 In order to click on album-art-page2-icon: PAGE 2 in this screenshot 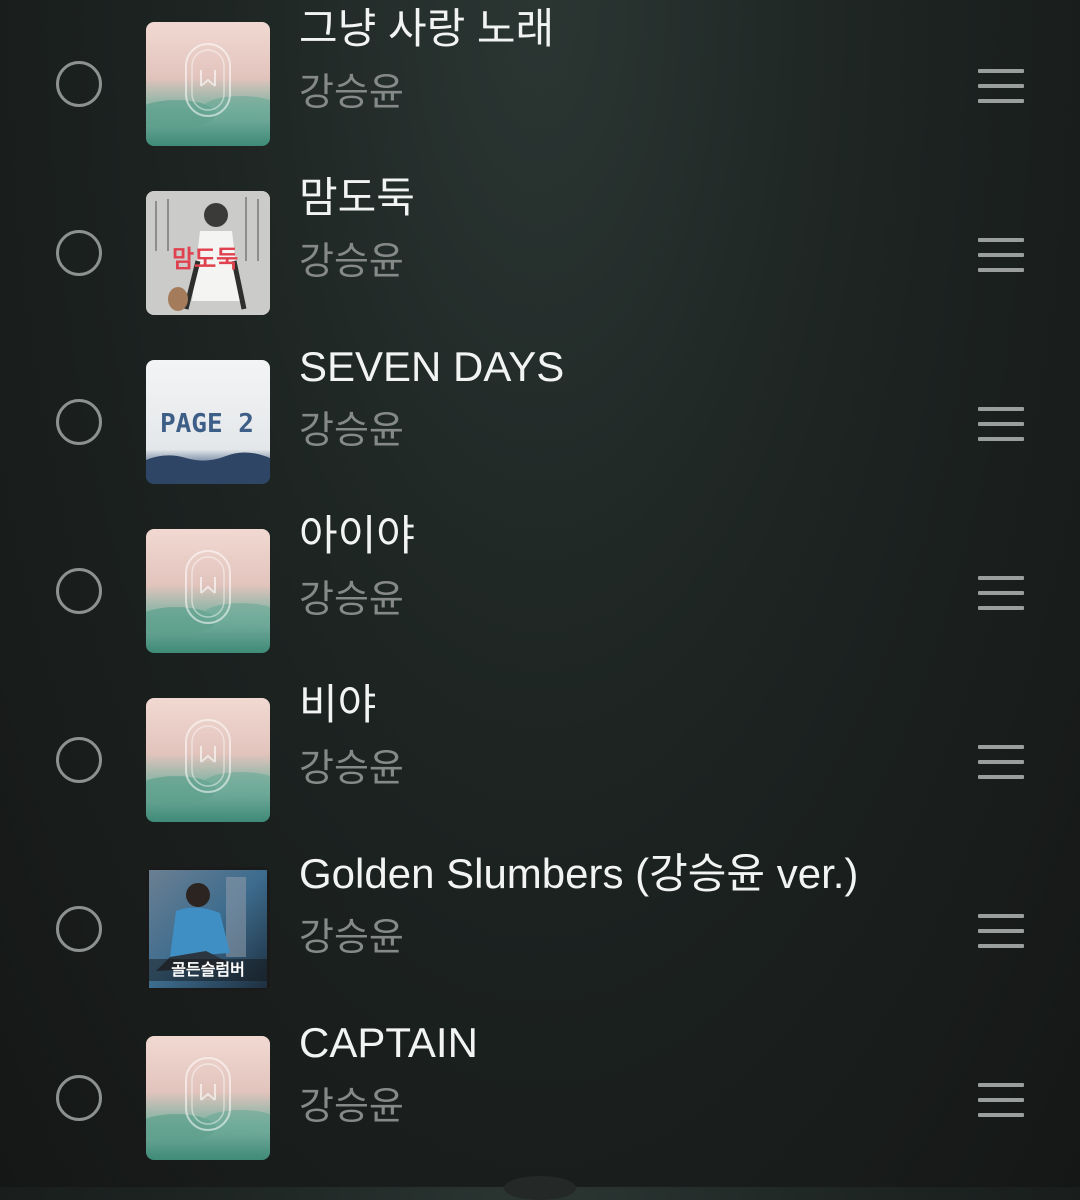, I will do `click(208, 422)`.